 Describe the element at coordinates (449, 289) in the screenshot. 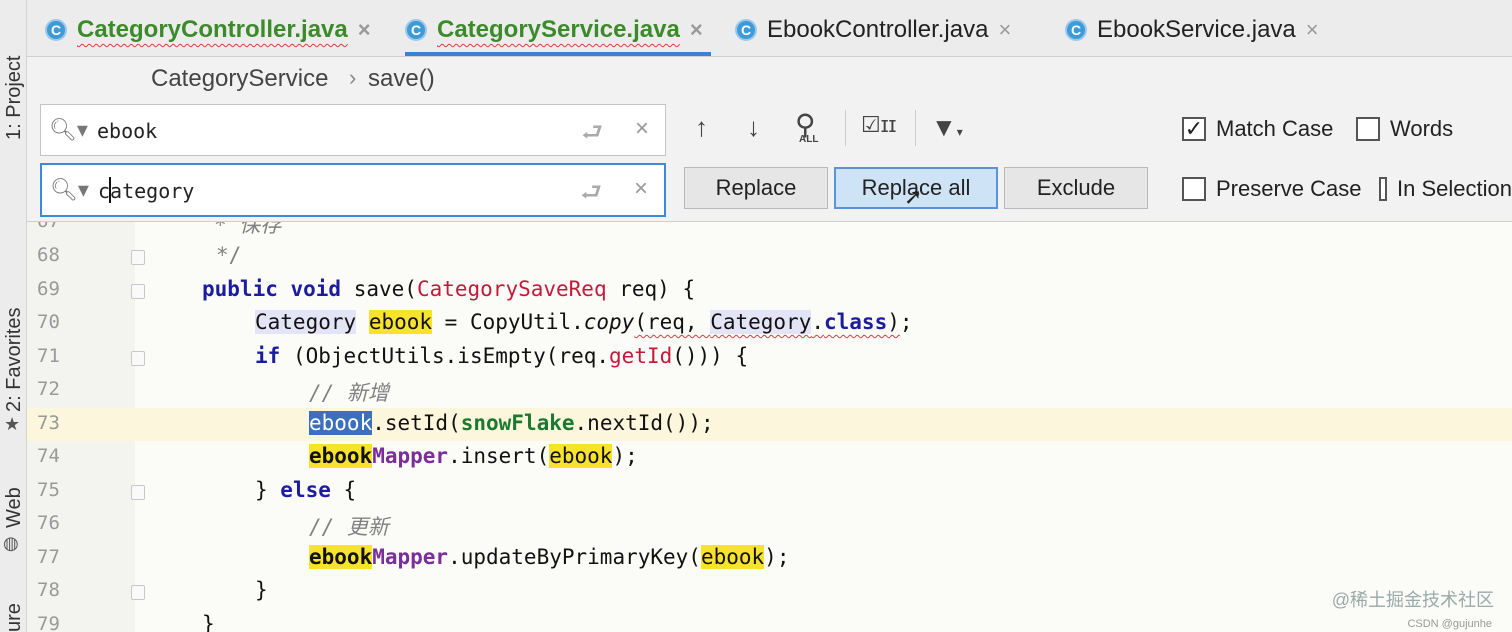

I see `code-text: public void save(CategorySaveReq req) {` at that location.